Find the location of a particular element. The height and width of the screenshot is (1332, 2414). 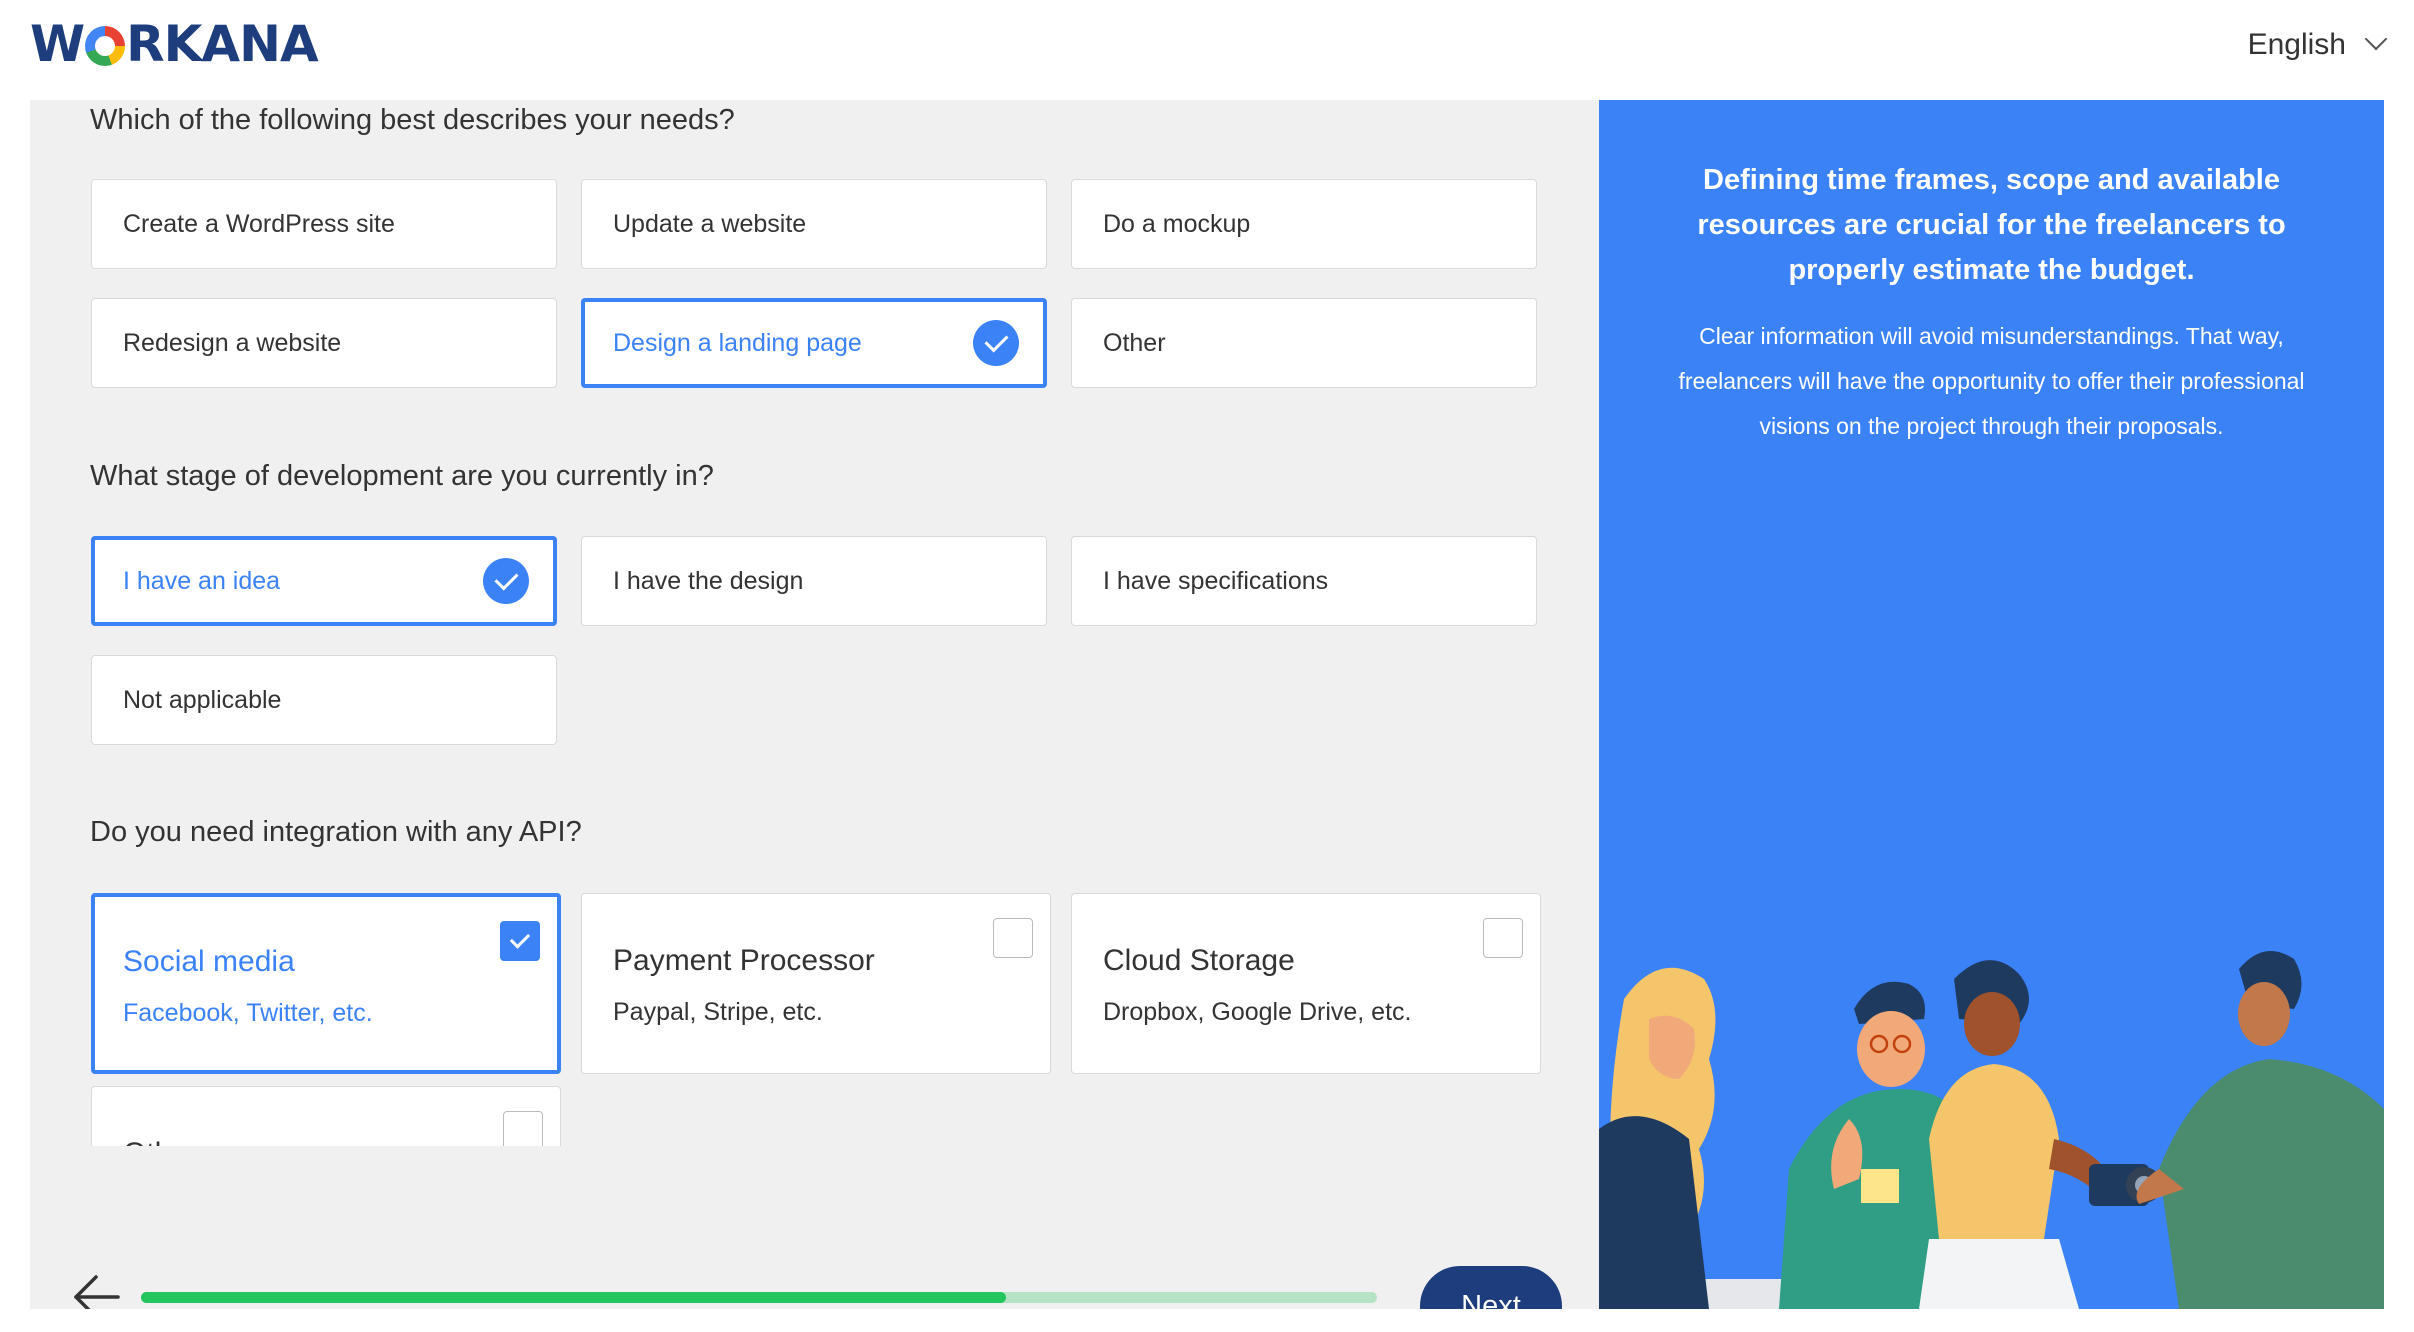

api-option-title: Cloud Storage is located at coordinates (1199, 960).